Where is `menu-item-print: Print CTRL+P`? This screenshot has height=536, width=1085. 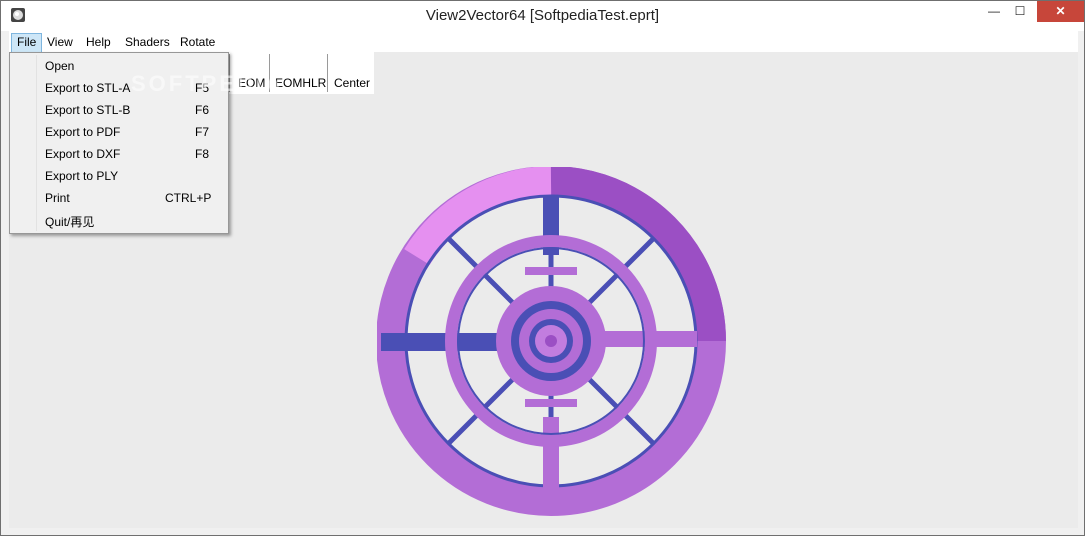 menu-item-print: Print CTRL+P is located at coordinates (119, 198).